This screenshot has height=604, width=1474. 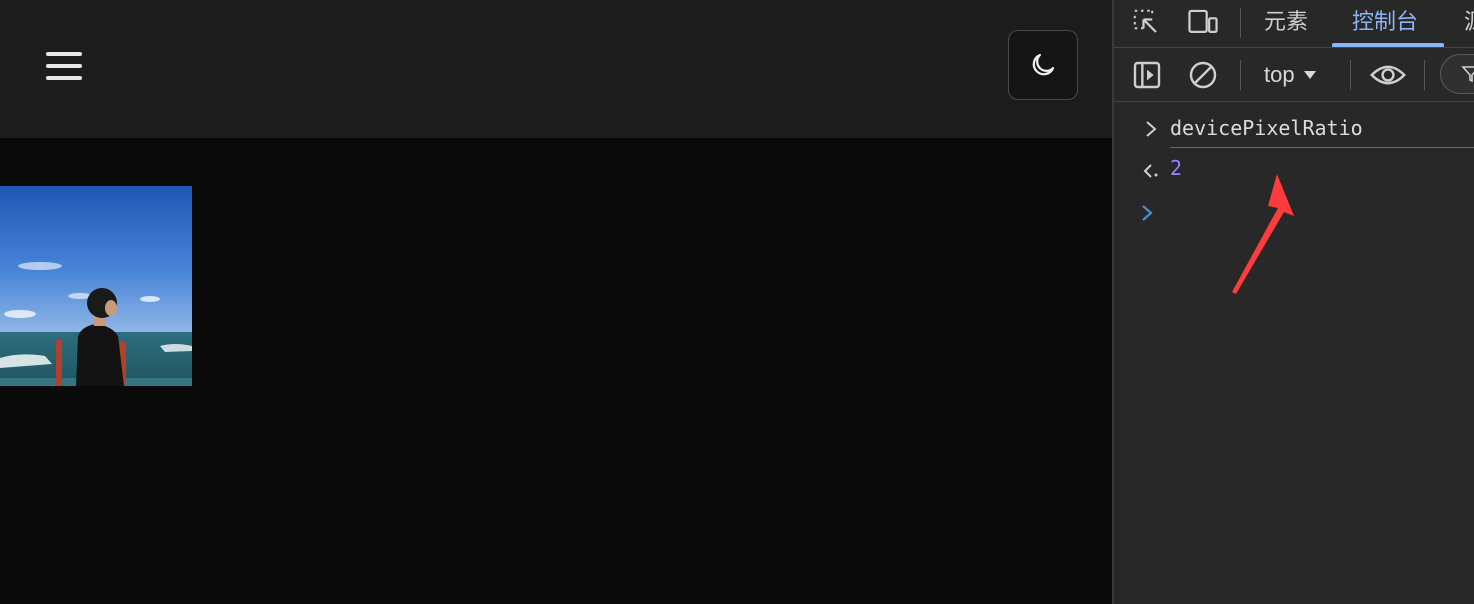 I want to click on context-selector: top, so click(x=1290, y=75).